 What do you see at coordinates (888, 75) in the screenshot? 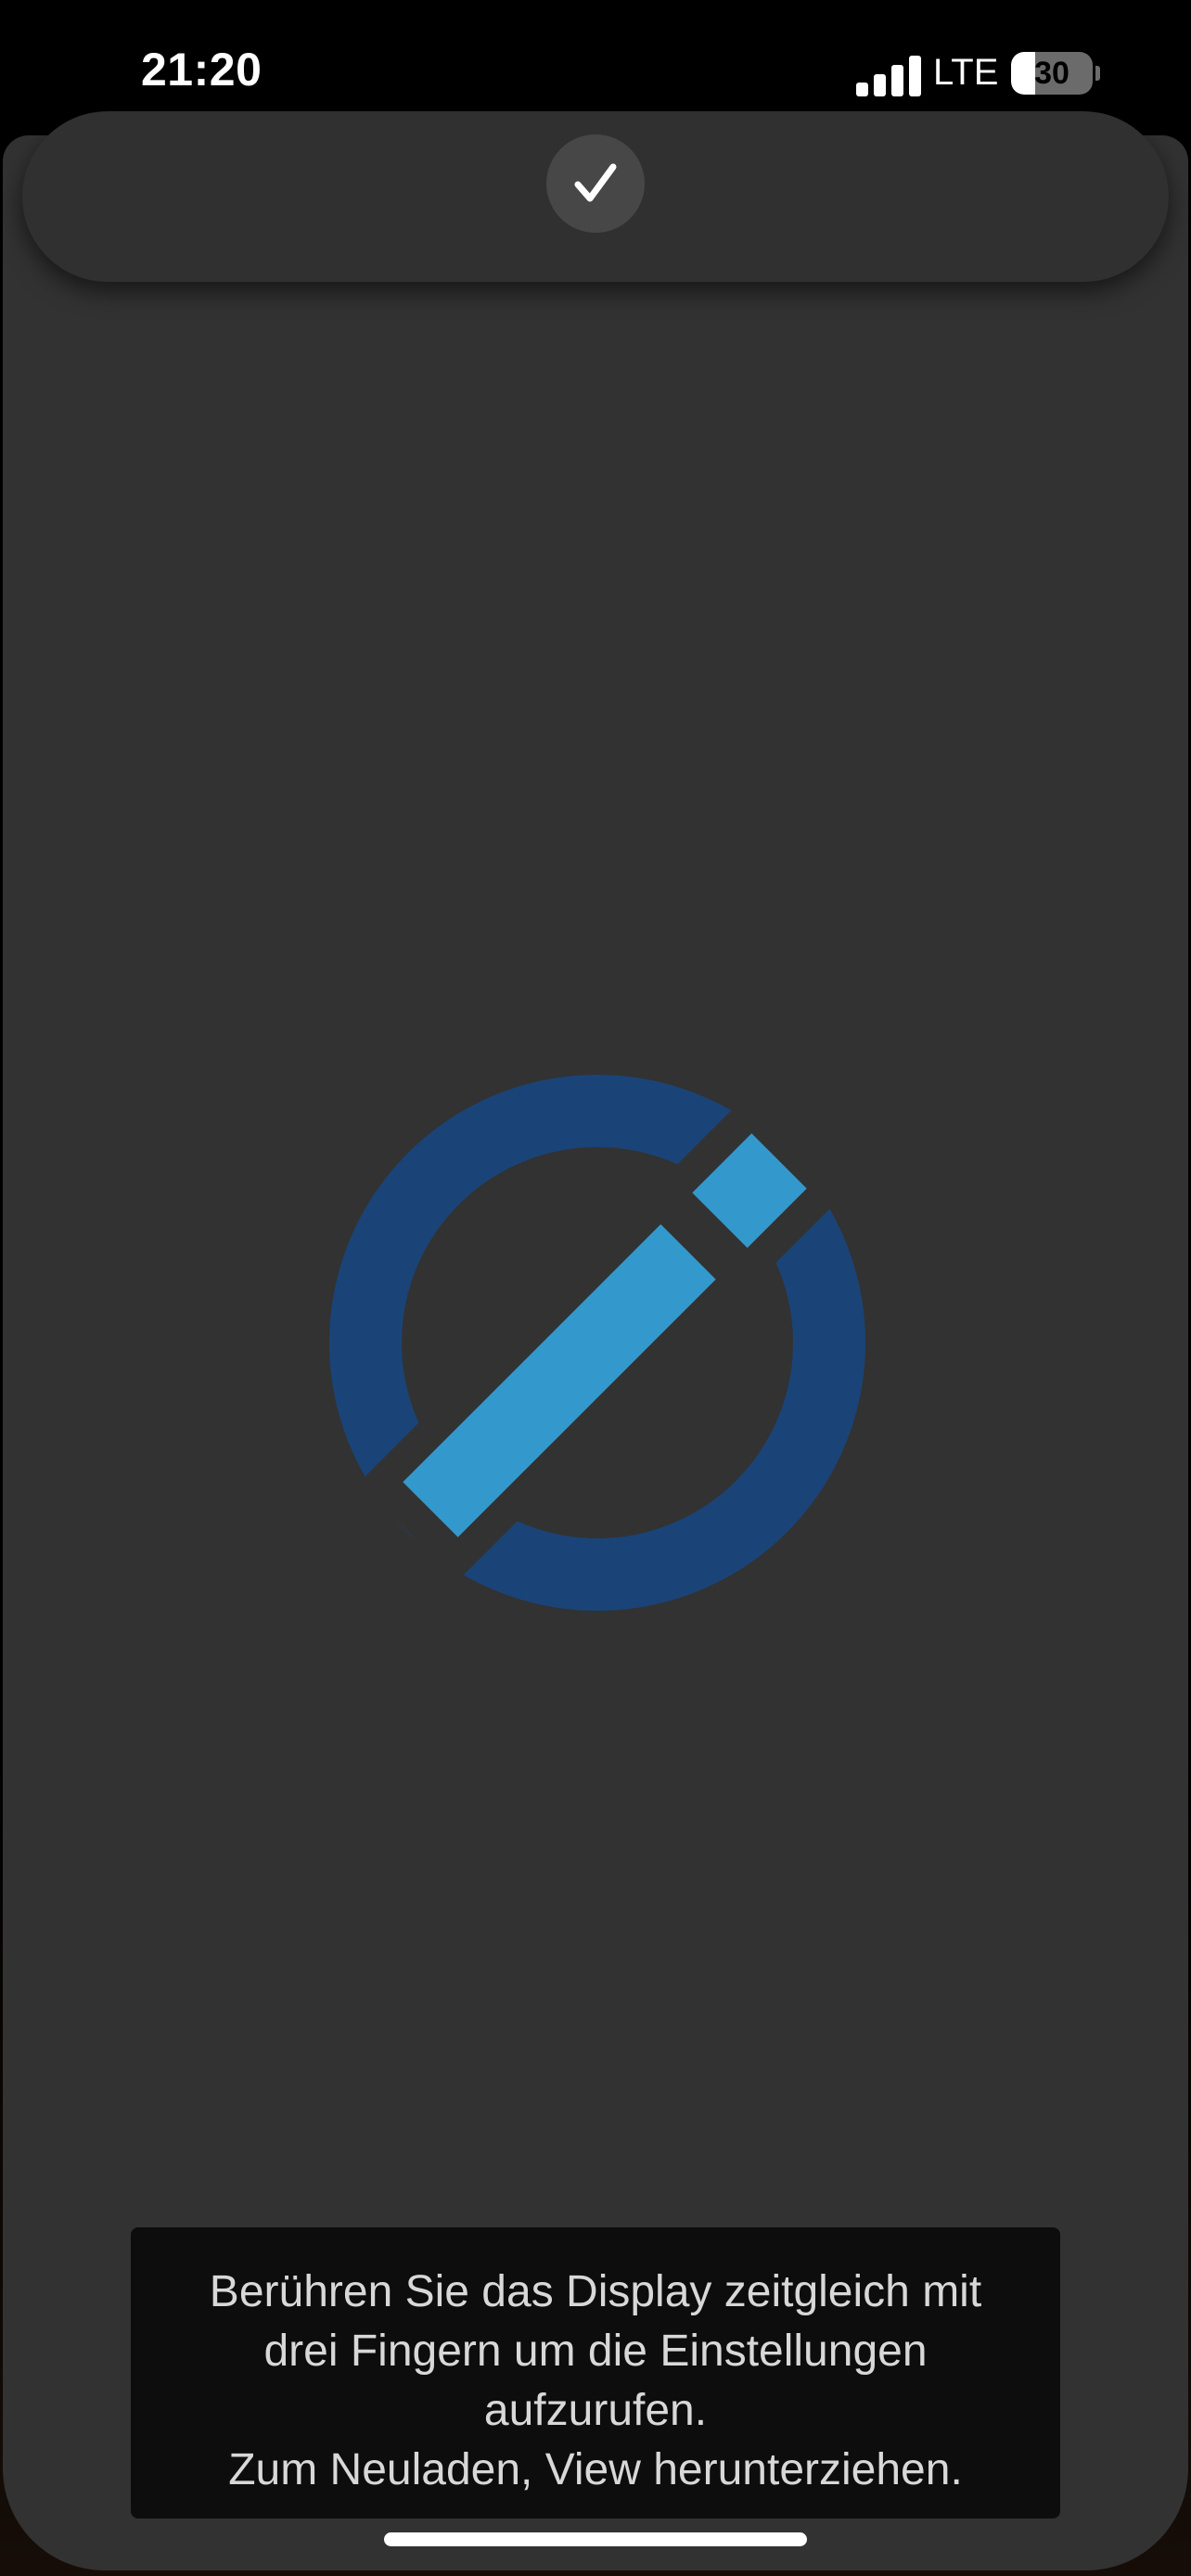
I see `cellular-signal-icon` at bounding box center [888, 75].